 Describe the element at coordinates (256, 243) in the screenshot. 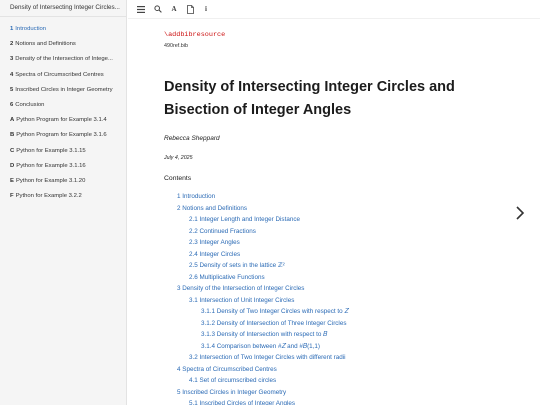

I see `toc-link: 2.3 Integer Angles` at that location.